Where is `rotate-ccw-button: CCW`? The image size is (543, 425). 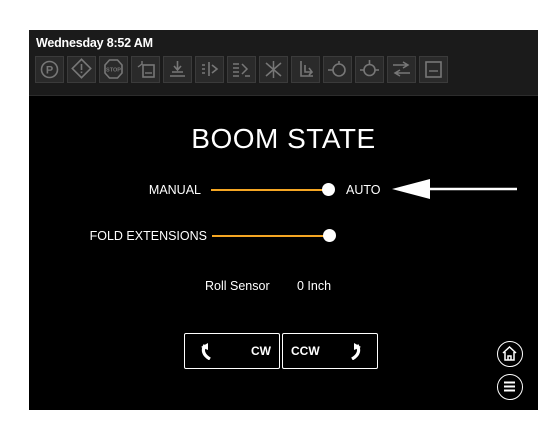 rotate-ccw-button: CCW is located at coordinates (330, 351).